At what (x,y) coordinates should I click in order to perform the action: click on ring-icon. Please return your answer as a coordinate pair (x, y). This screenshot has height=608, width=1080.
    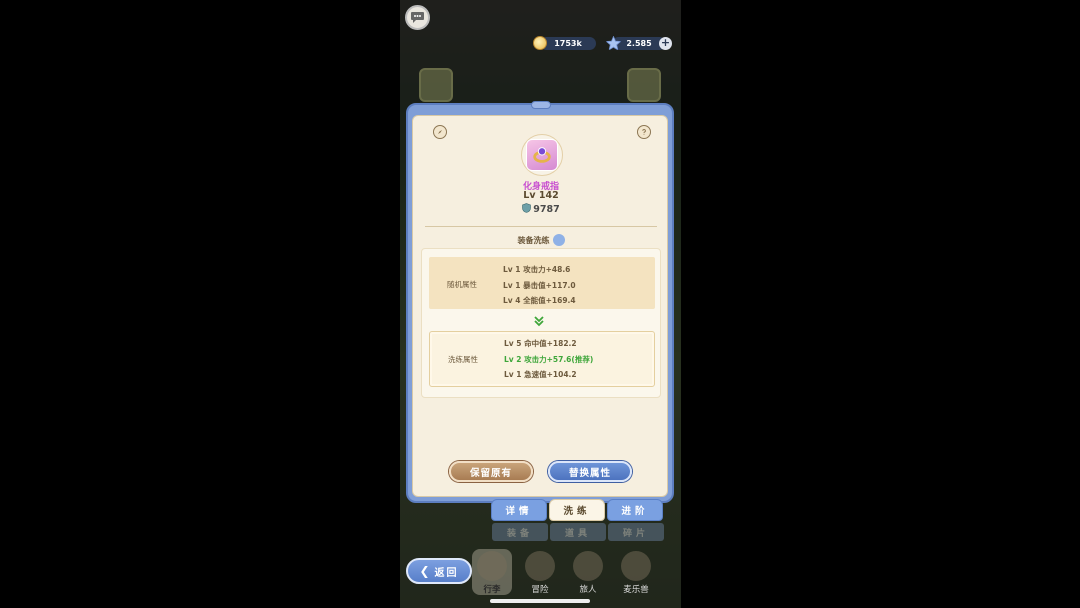
    Looking at the image, I should click on (542, 155).